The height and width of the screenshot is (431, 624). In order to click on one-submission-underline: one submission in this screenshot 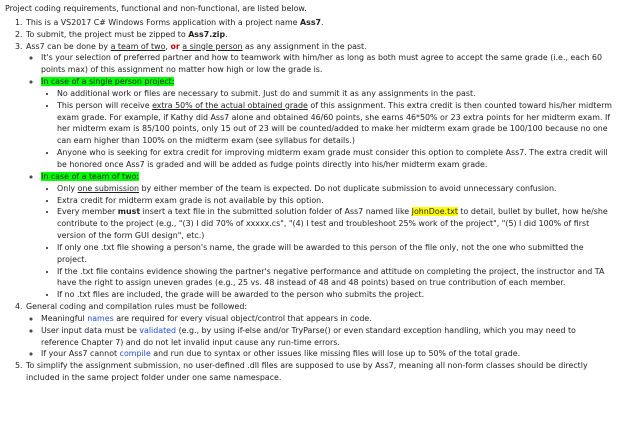, I will do `click(108, 188)`.